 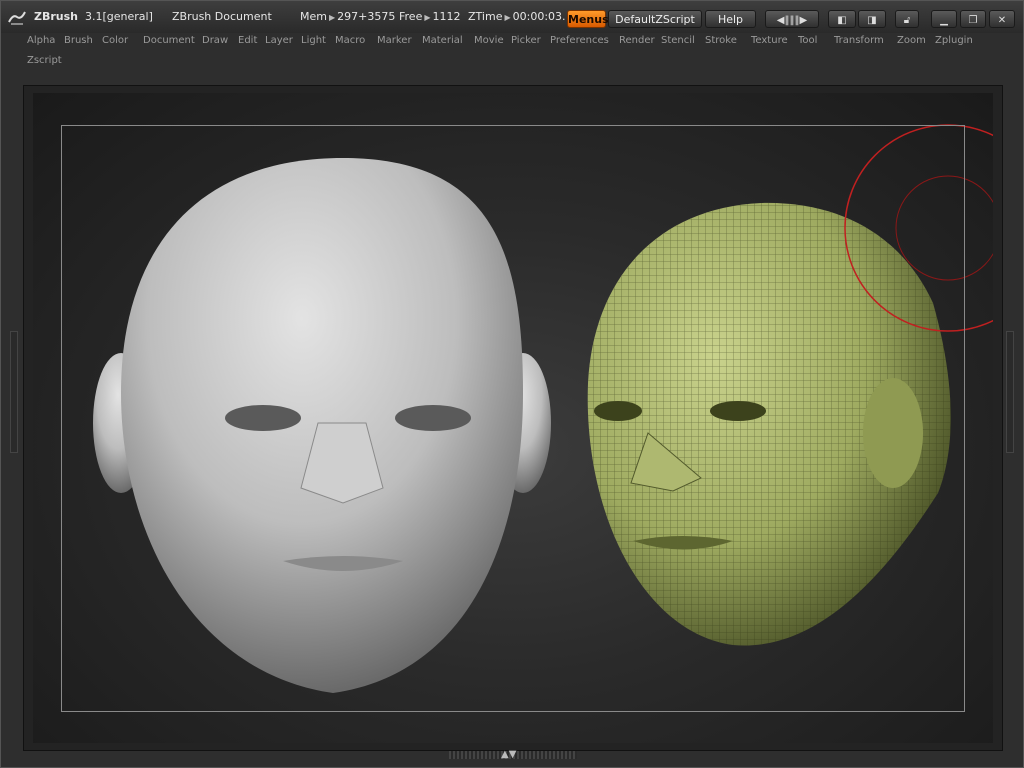 What do you see at coordinates (41, 40) in the screenshot?
I see `menu-alpha: Alpha` at bounding box center [41, 40].